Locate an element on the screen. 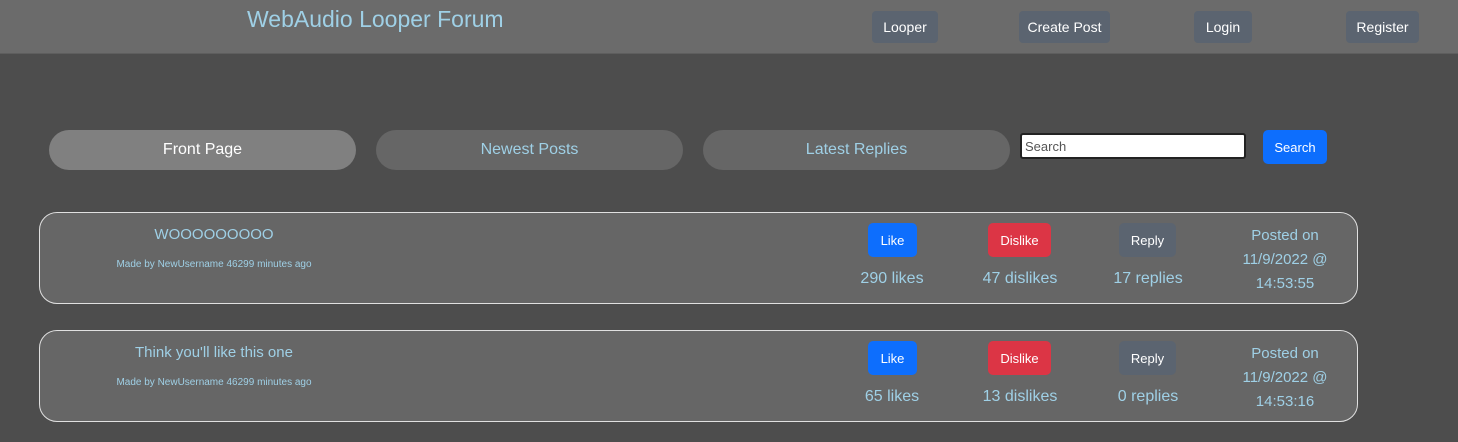  tab-latest-replies: Latest Replies is located at coordinates (856, 150).